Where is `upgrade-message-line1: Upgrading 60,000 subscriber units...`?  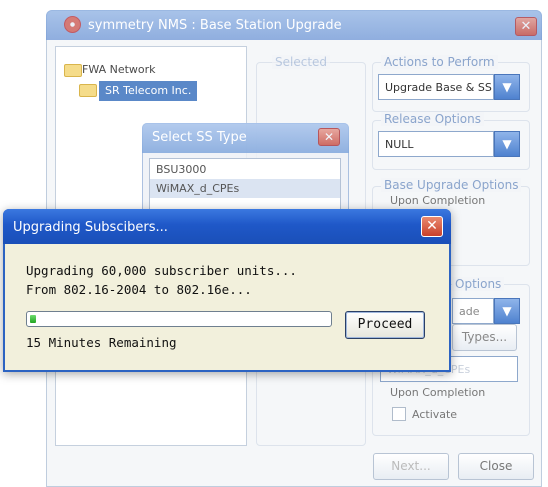
upgrade-message-line1: Upgrading 60,000 subscriber units... is located at coordinates (161, 270).